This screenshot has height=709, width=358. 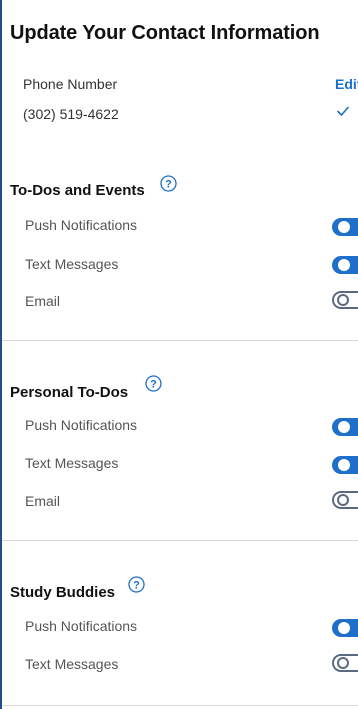 I want to click on edit-phone-link: Edit, so click(x=346, y=84).